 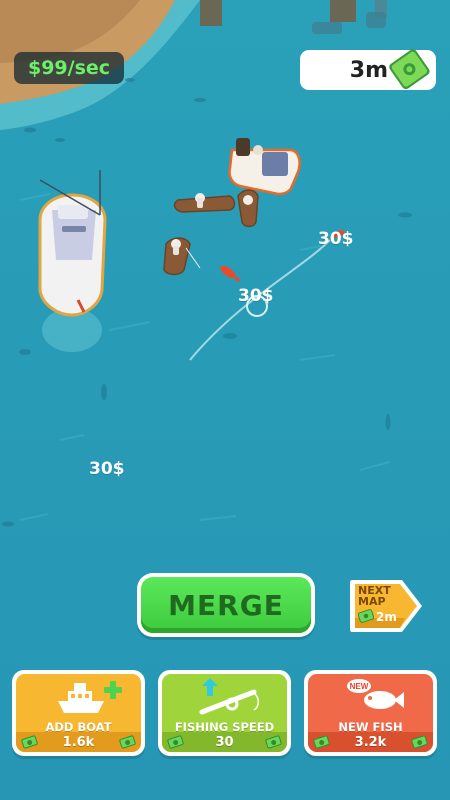 I want to click on next-map-label: NEXT MAP, so click(x=374, y=596).